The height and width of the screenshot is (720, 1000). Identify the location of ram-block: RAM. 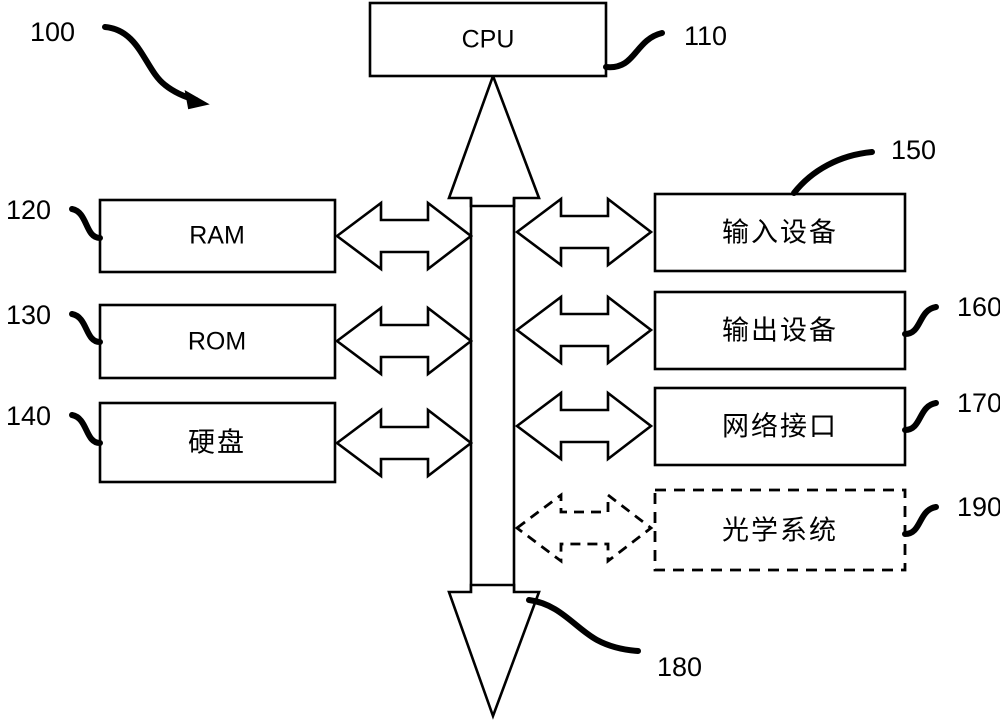
(217, 236).